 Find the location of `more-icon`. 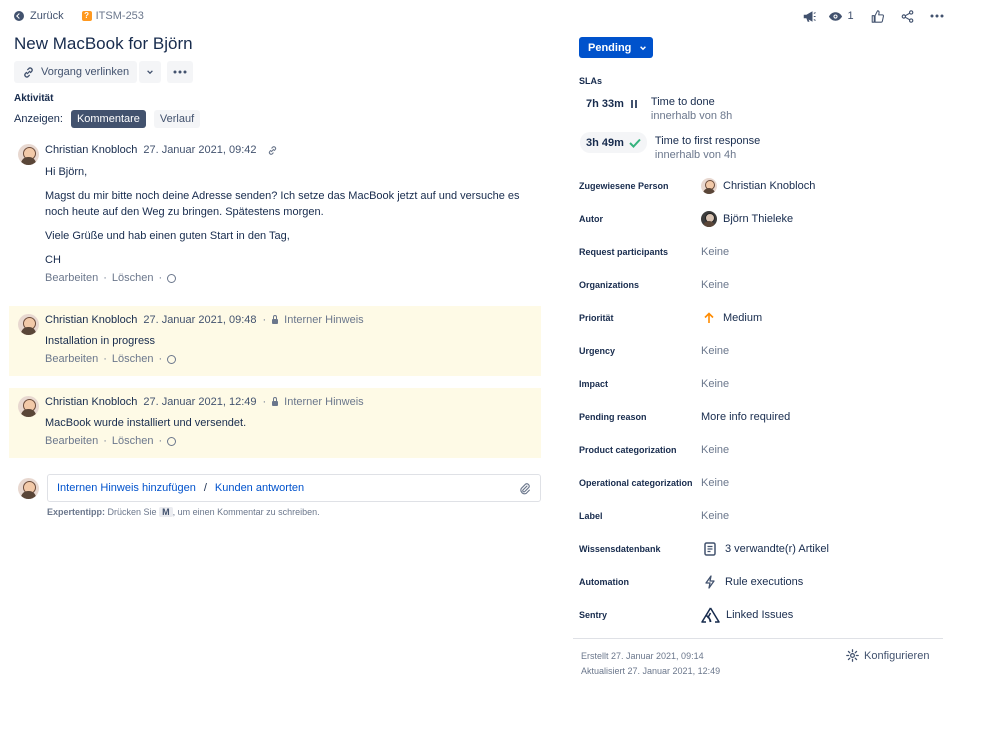

more-icon is located at coordinates (180, 72).